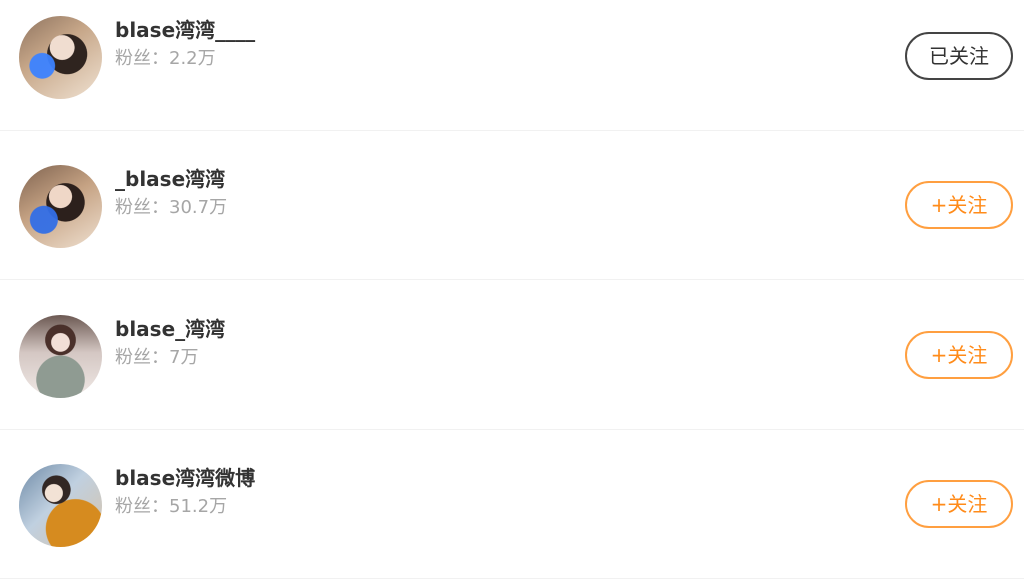 The image size is (1024, 579). I want to click on username: blase湾湾微博, so click(185, 478).